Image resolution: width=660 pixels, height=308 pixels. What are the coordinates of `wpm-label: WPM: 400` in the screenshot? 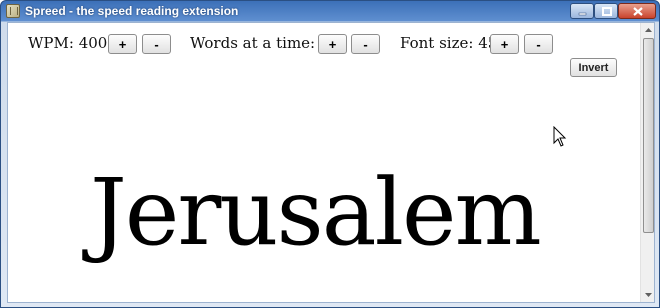 It's located at (68, 43).